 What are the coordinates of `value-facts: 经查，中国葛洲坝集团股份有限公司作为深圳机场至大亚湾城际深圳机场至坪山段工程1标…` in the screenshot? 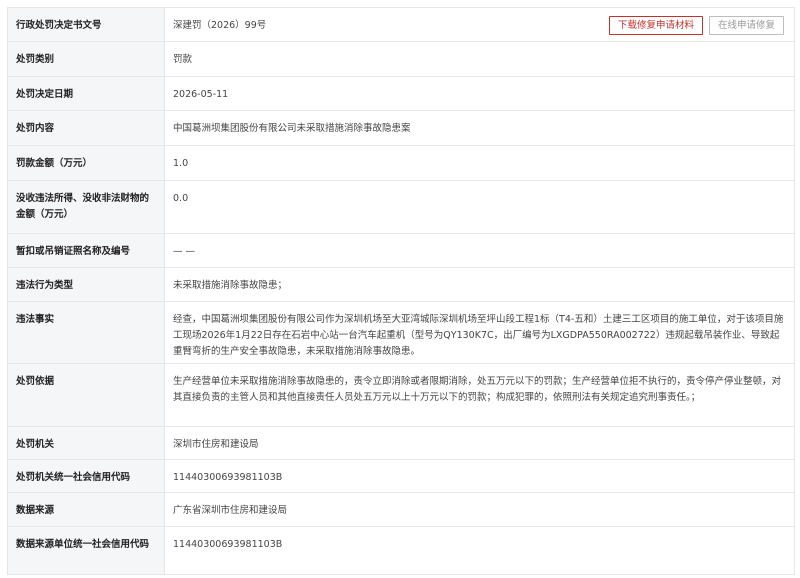 It's located at (479, 332).